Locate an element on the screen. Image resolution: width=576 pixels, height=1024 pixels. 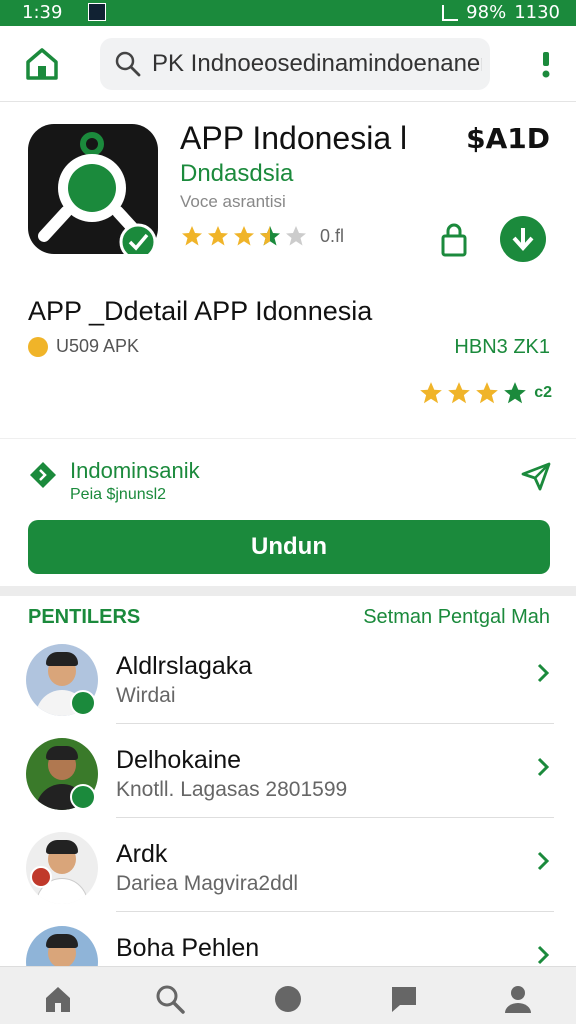
detail-rating-count: c2 is located at coordinates (543, 392).